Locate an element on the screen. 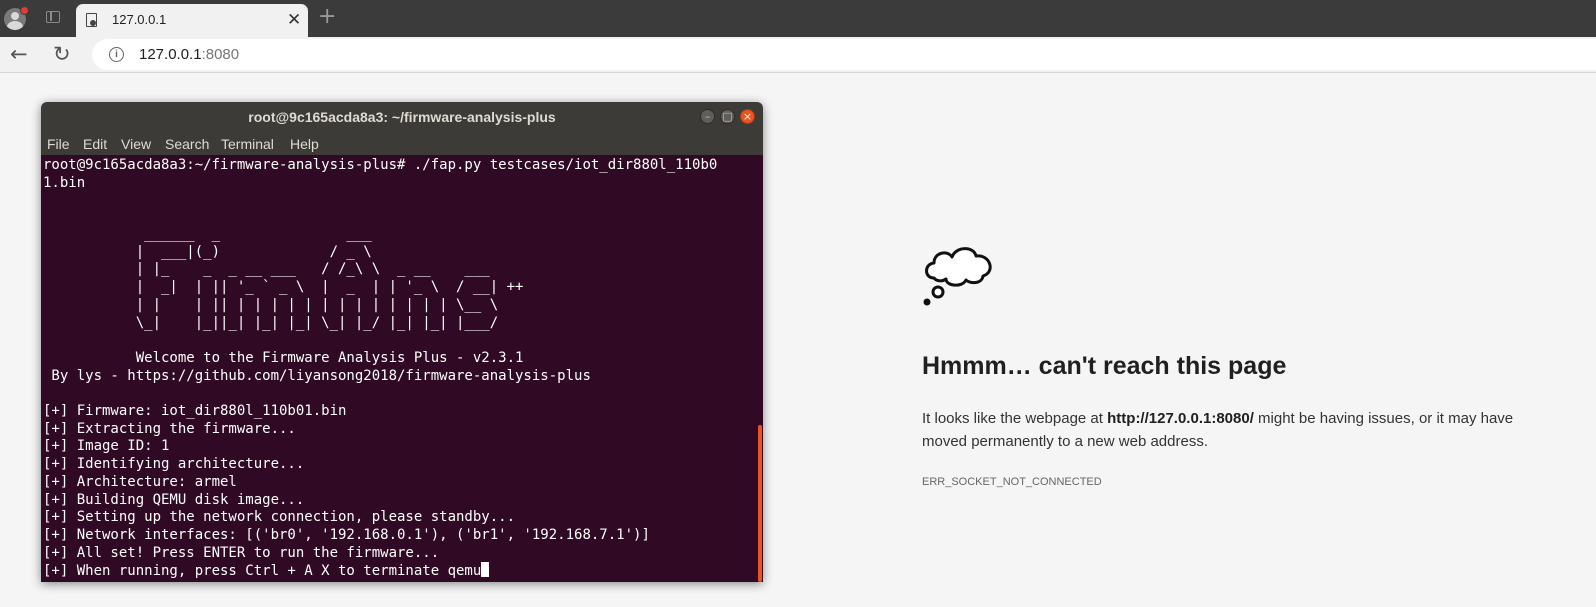 Image resolution: width=1596 pixels, height=607 pixels. tab-overview-icon is located at coordinates (53, 17).